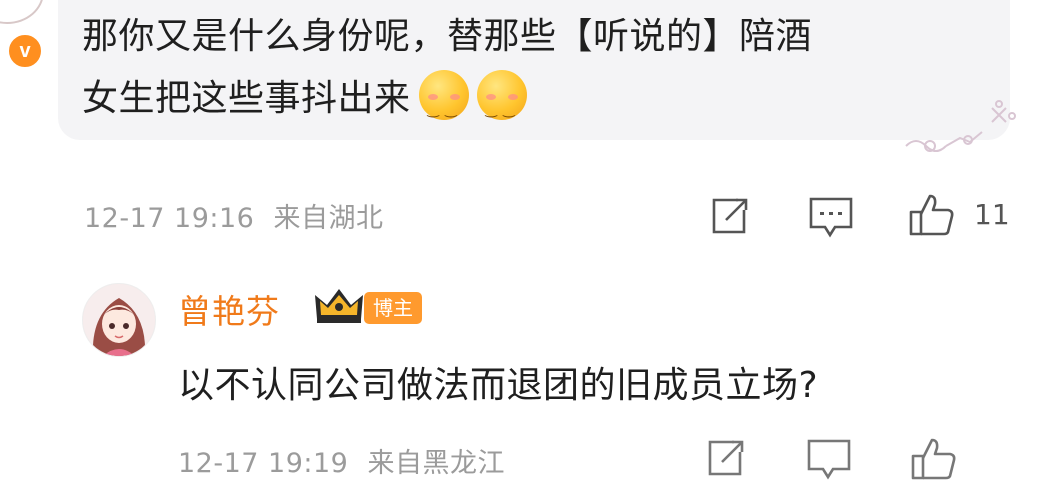  I want to click on anime-girl-avatar-icon, so click(119, 320).